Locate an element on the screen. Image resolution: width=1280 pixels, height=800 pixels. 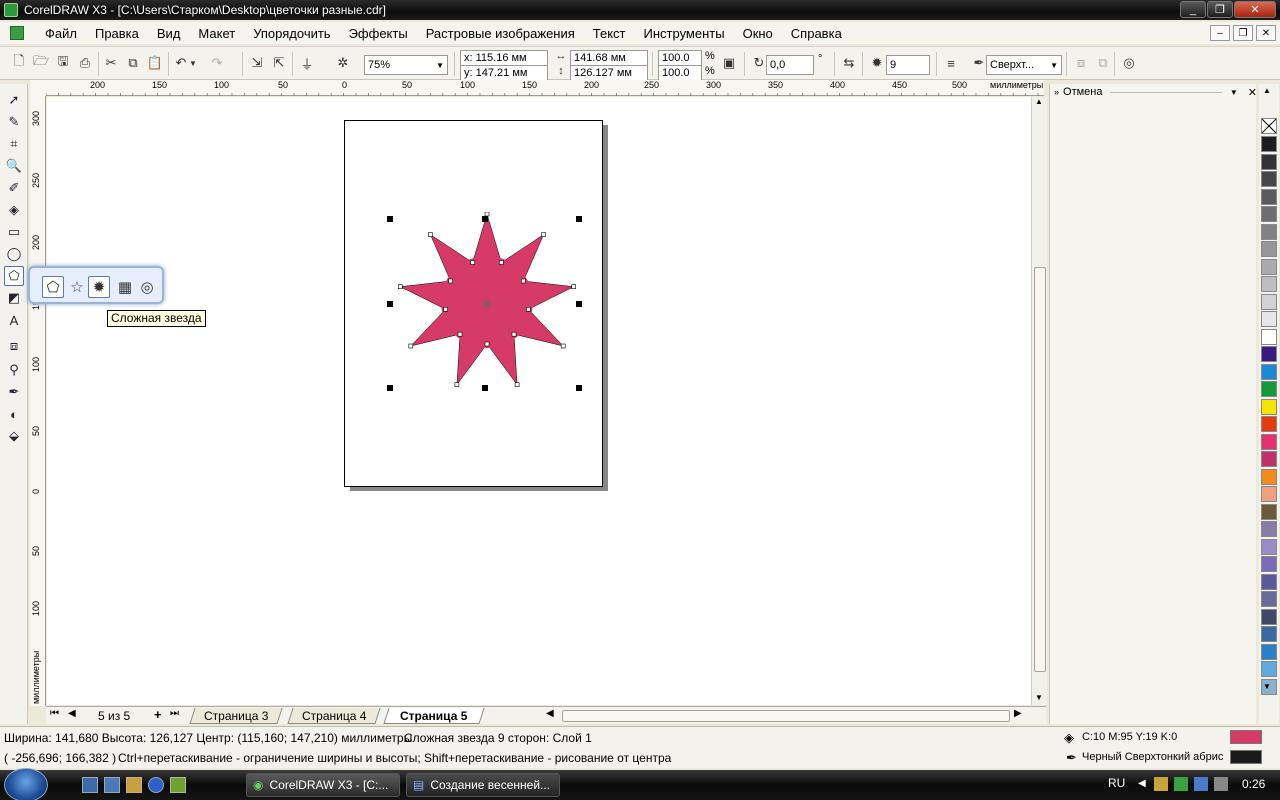
convert-outline-icon: ◎ is located at coordinates (1129, 63).